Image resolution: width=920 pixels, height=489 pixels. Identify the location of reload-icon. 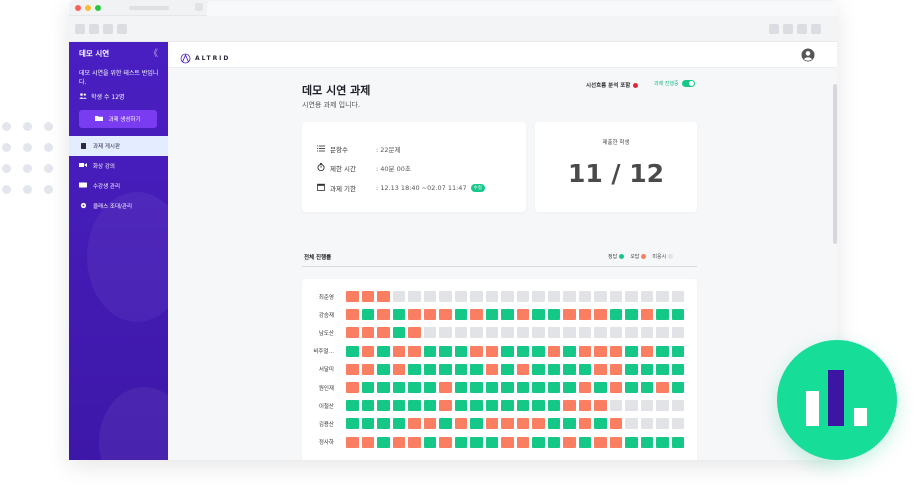
(108, 29).